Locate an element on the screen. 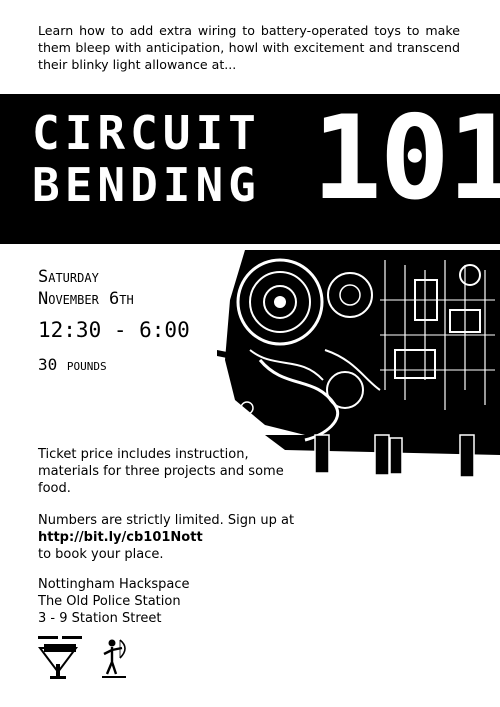  venue-street: 3 - 9 Station Street is located at coordinates (100, 618).